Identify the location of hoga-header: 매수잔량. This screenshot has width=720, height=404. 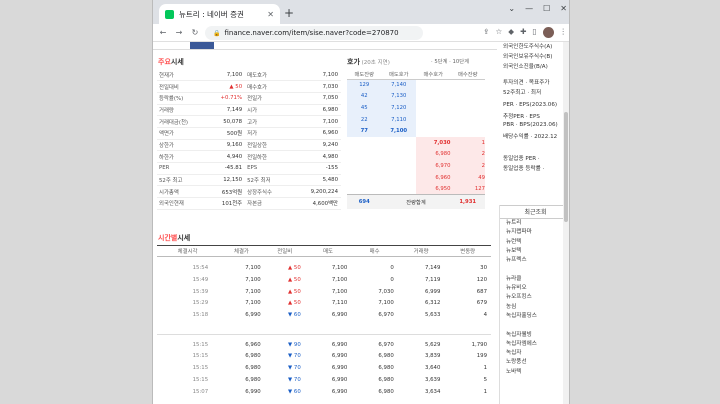
(467, 74).